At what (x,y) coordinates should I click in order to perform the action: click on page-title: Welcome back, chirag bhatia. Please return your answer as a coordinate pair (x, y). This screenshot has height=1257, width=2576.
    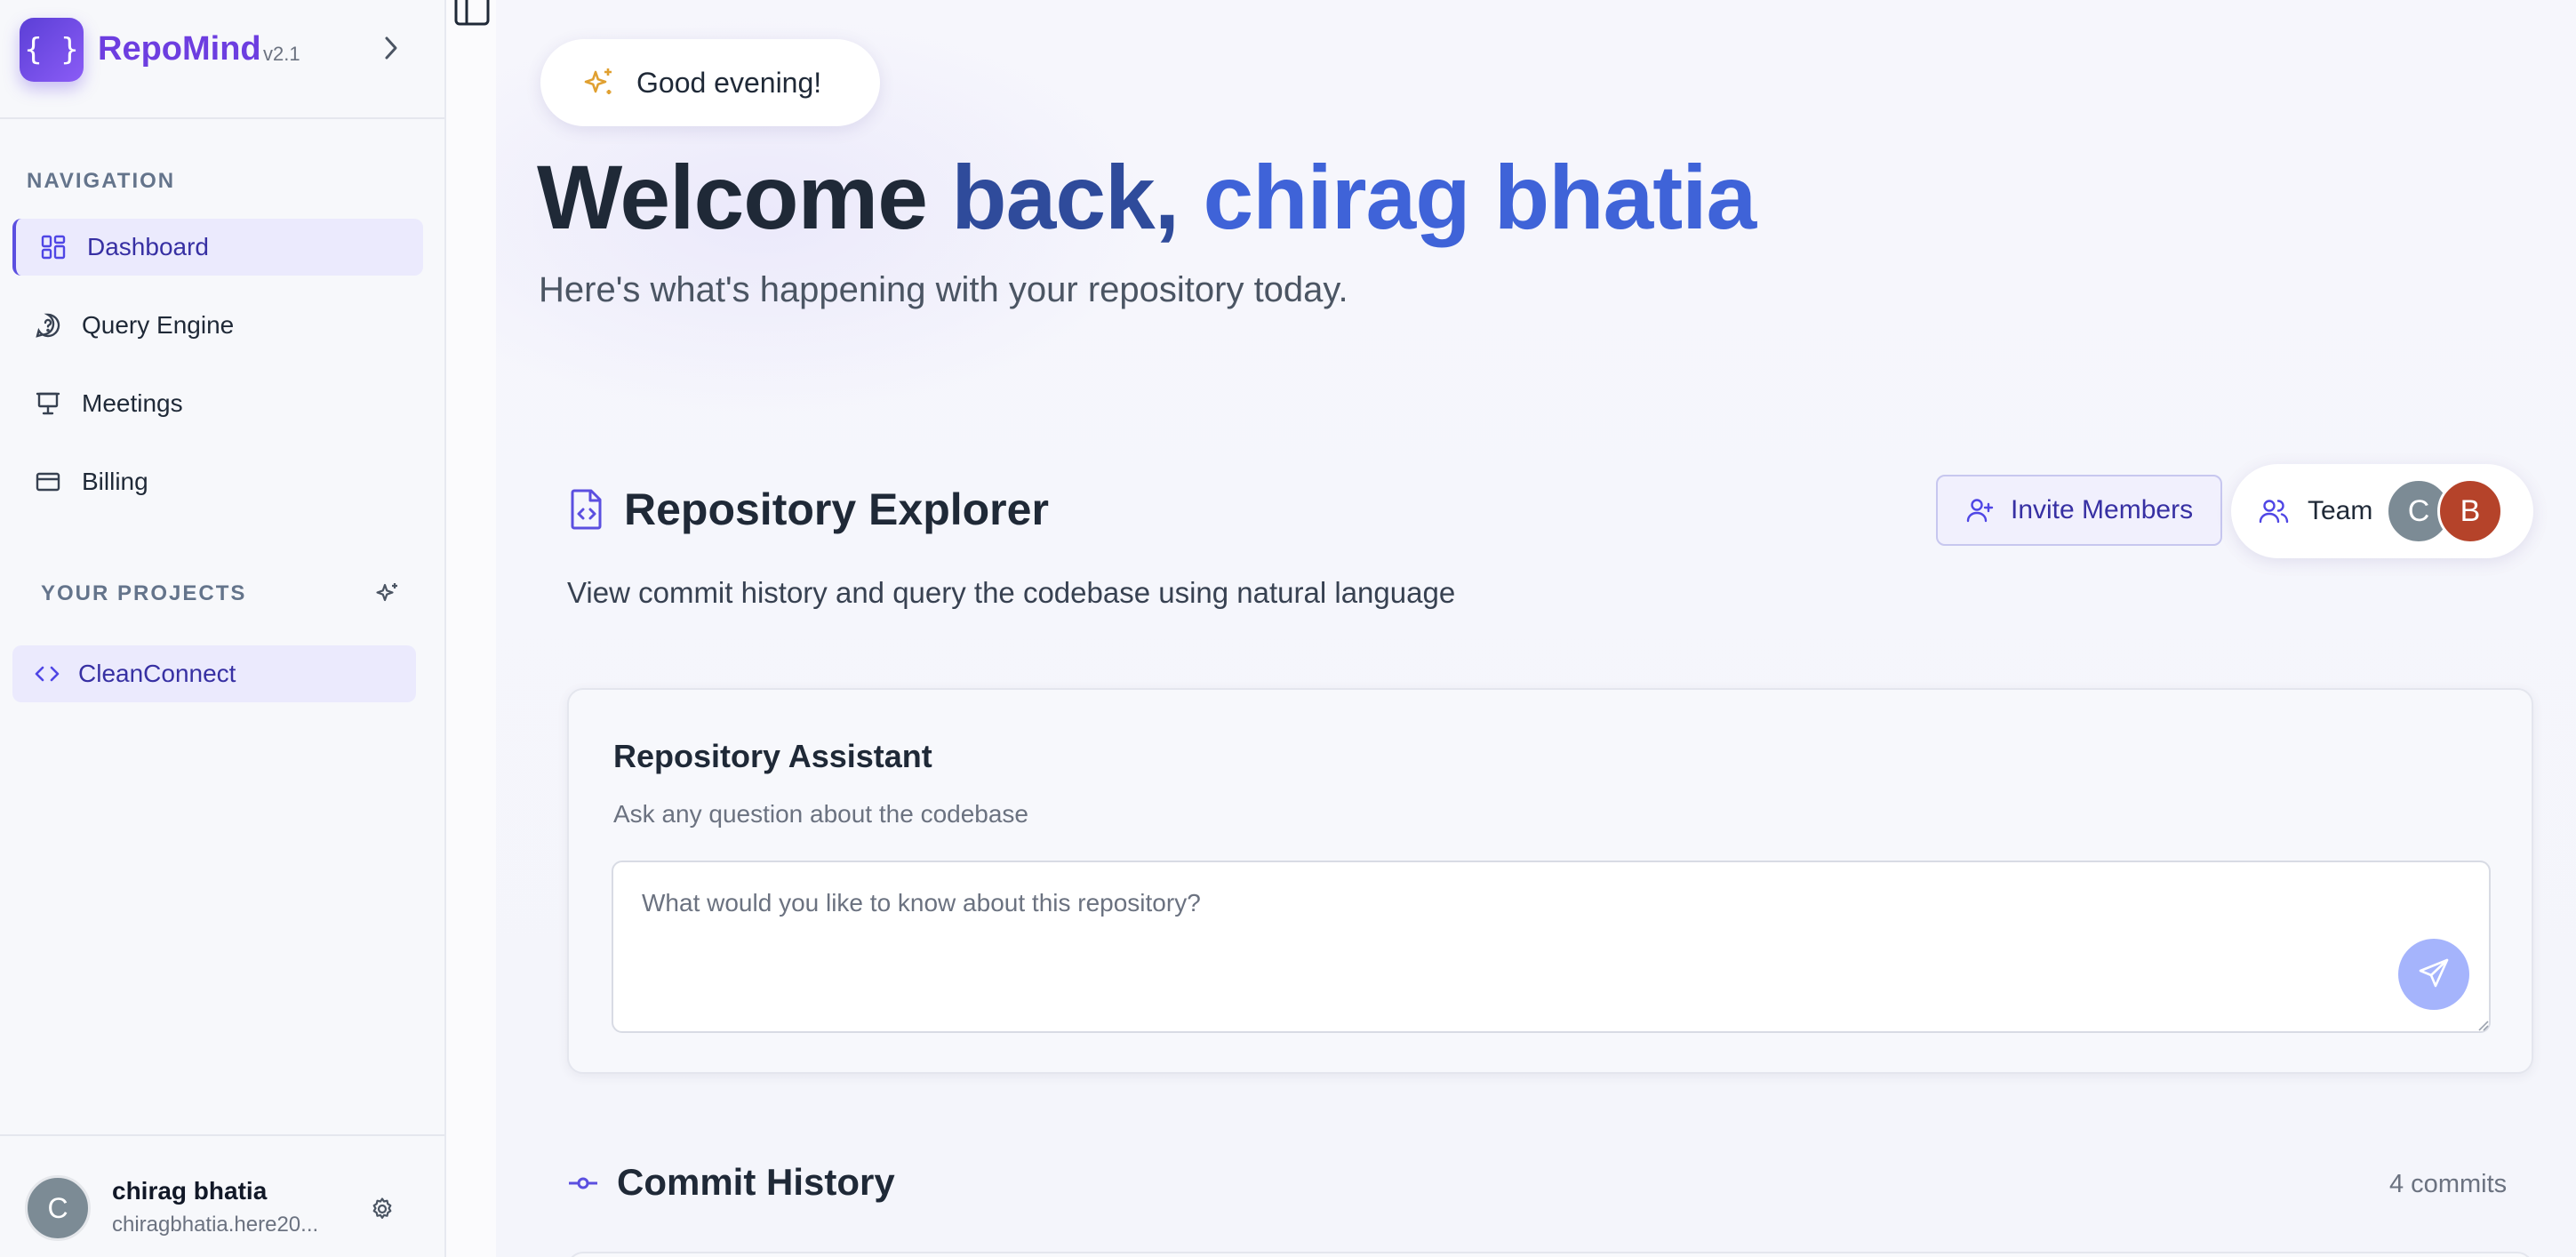
    Looking at the image, I should click on (1146, 198).